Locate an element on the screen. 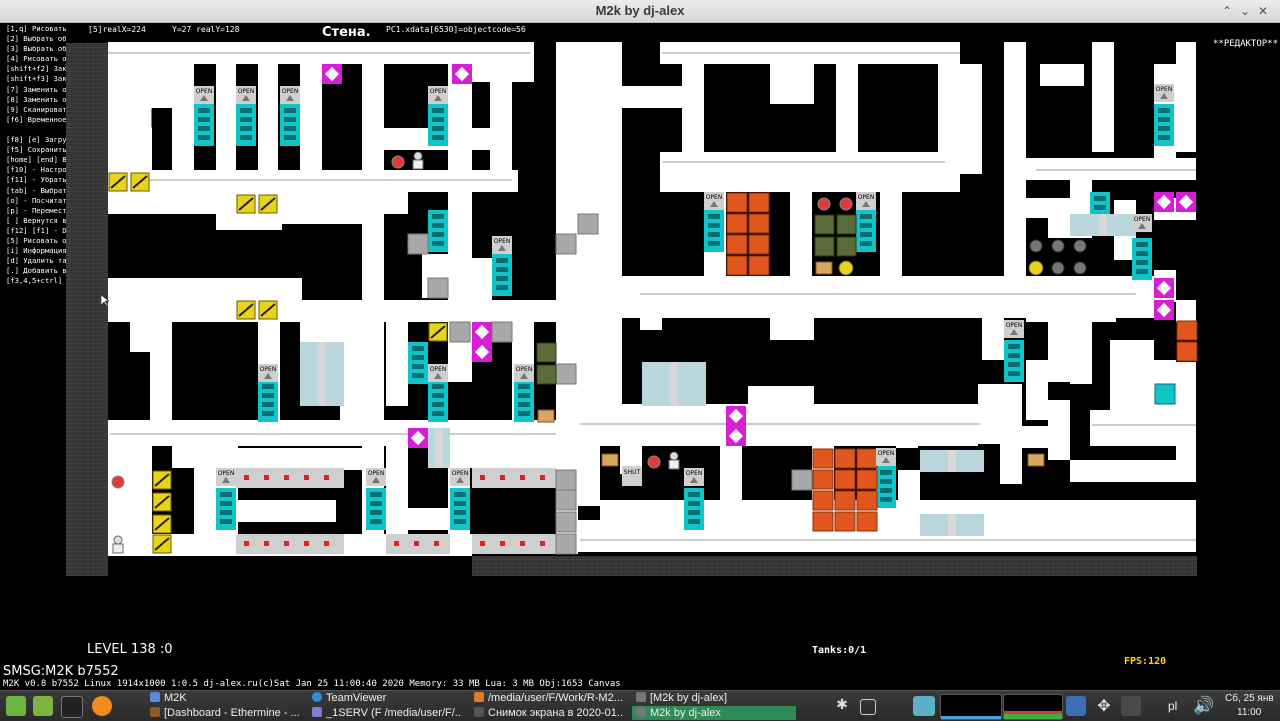 The width and height of the screenshot is (1280, 721). help-line: [f8] [e] Загрузит is located at coordinates (36, 140).